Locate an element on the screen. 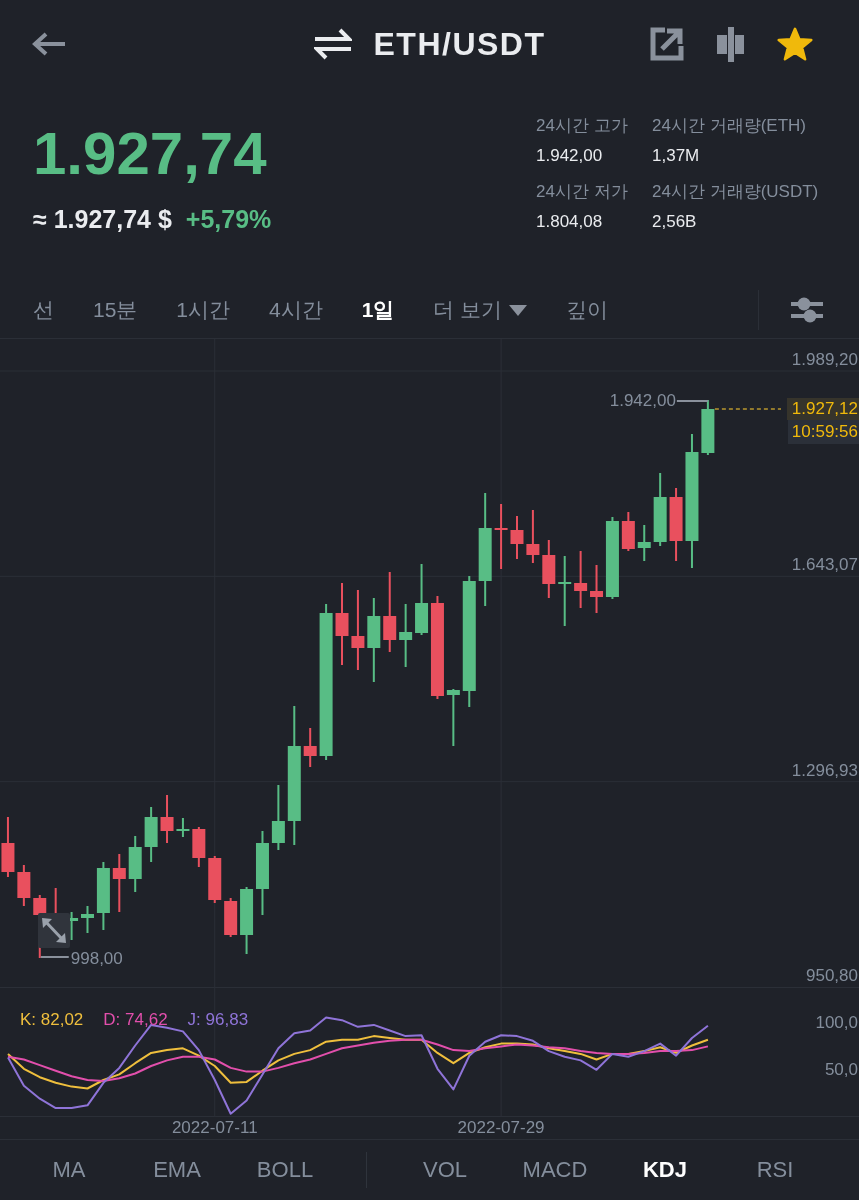 Image resolution: width=859 pixels, height=1200 pixels. back-icon is located at coordinates (48, 44).